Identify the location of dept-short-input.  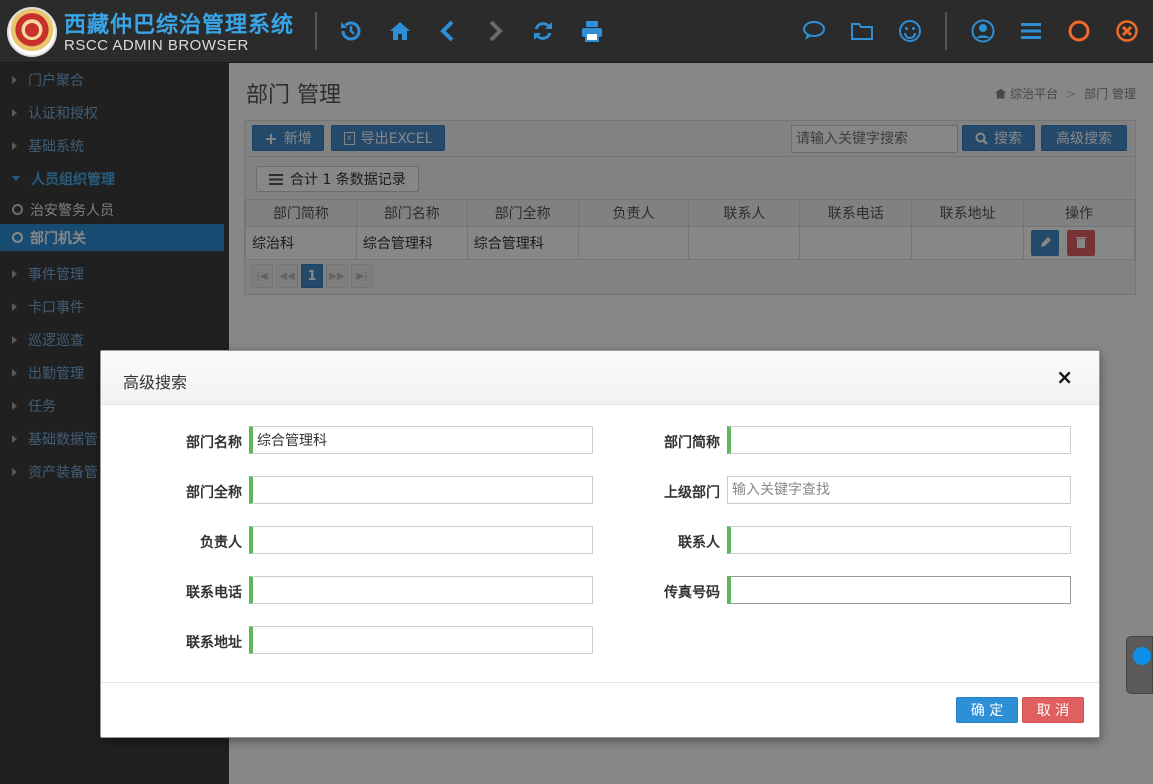
(899, 440).